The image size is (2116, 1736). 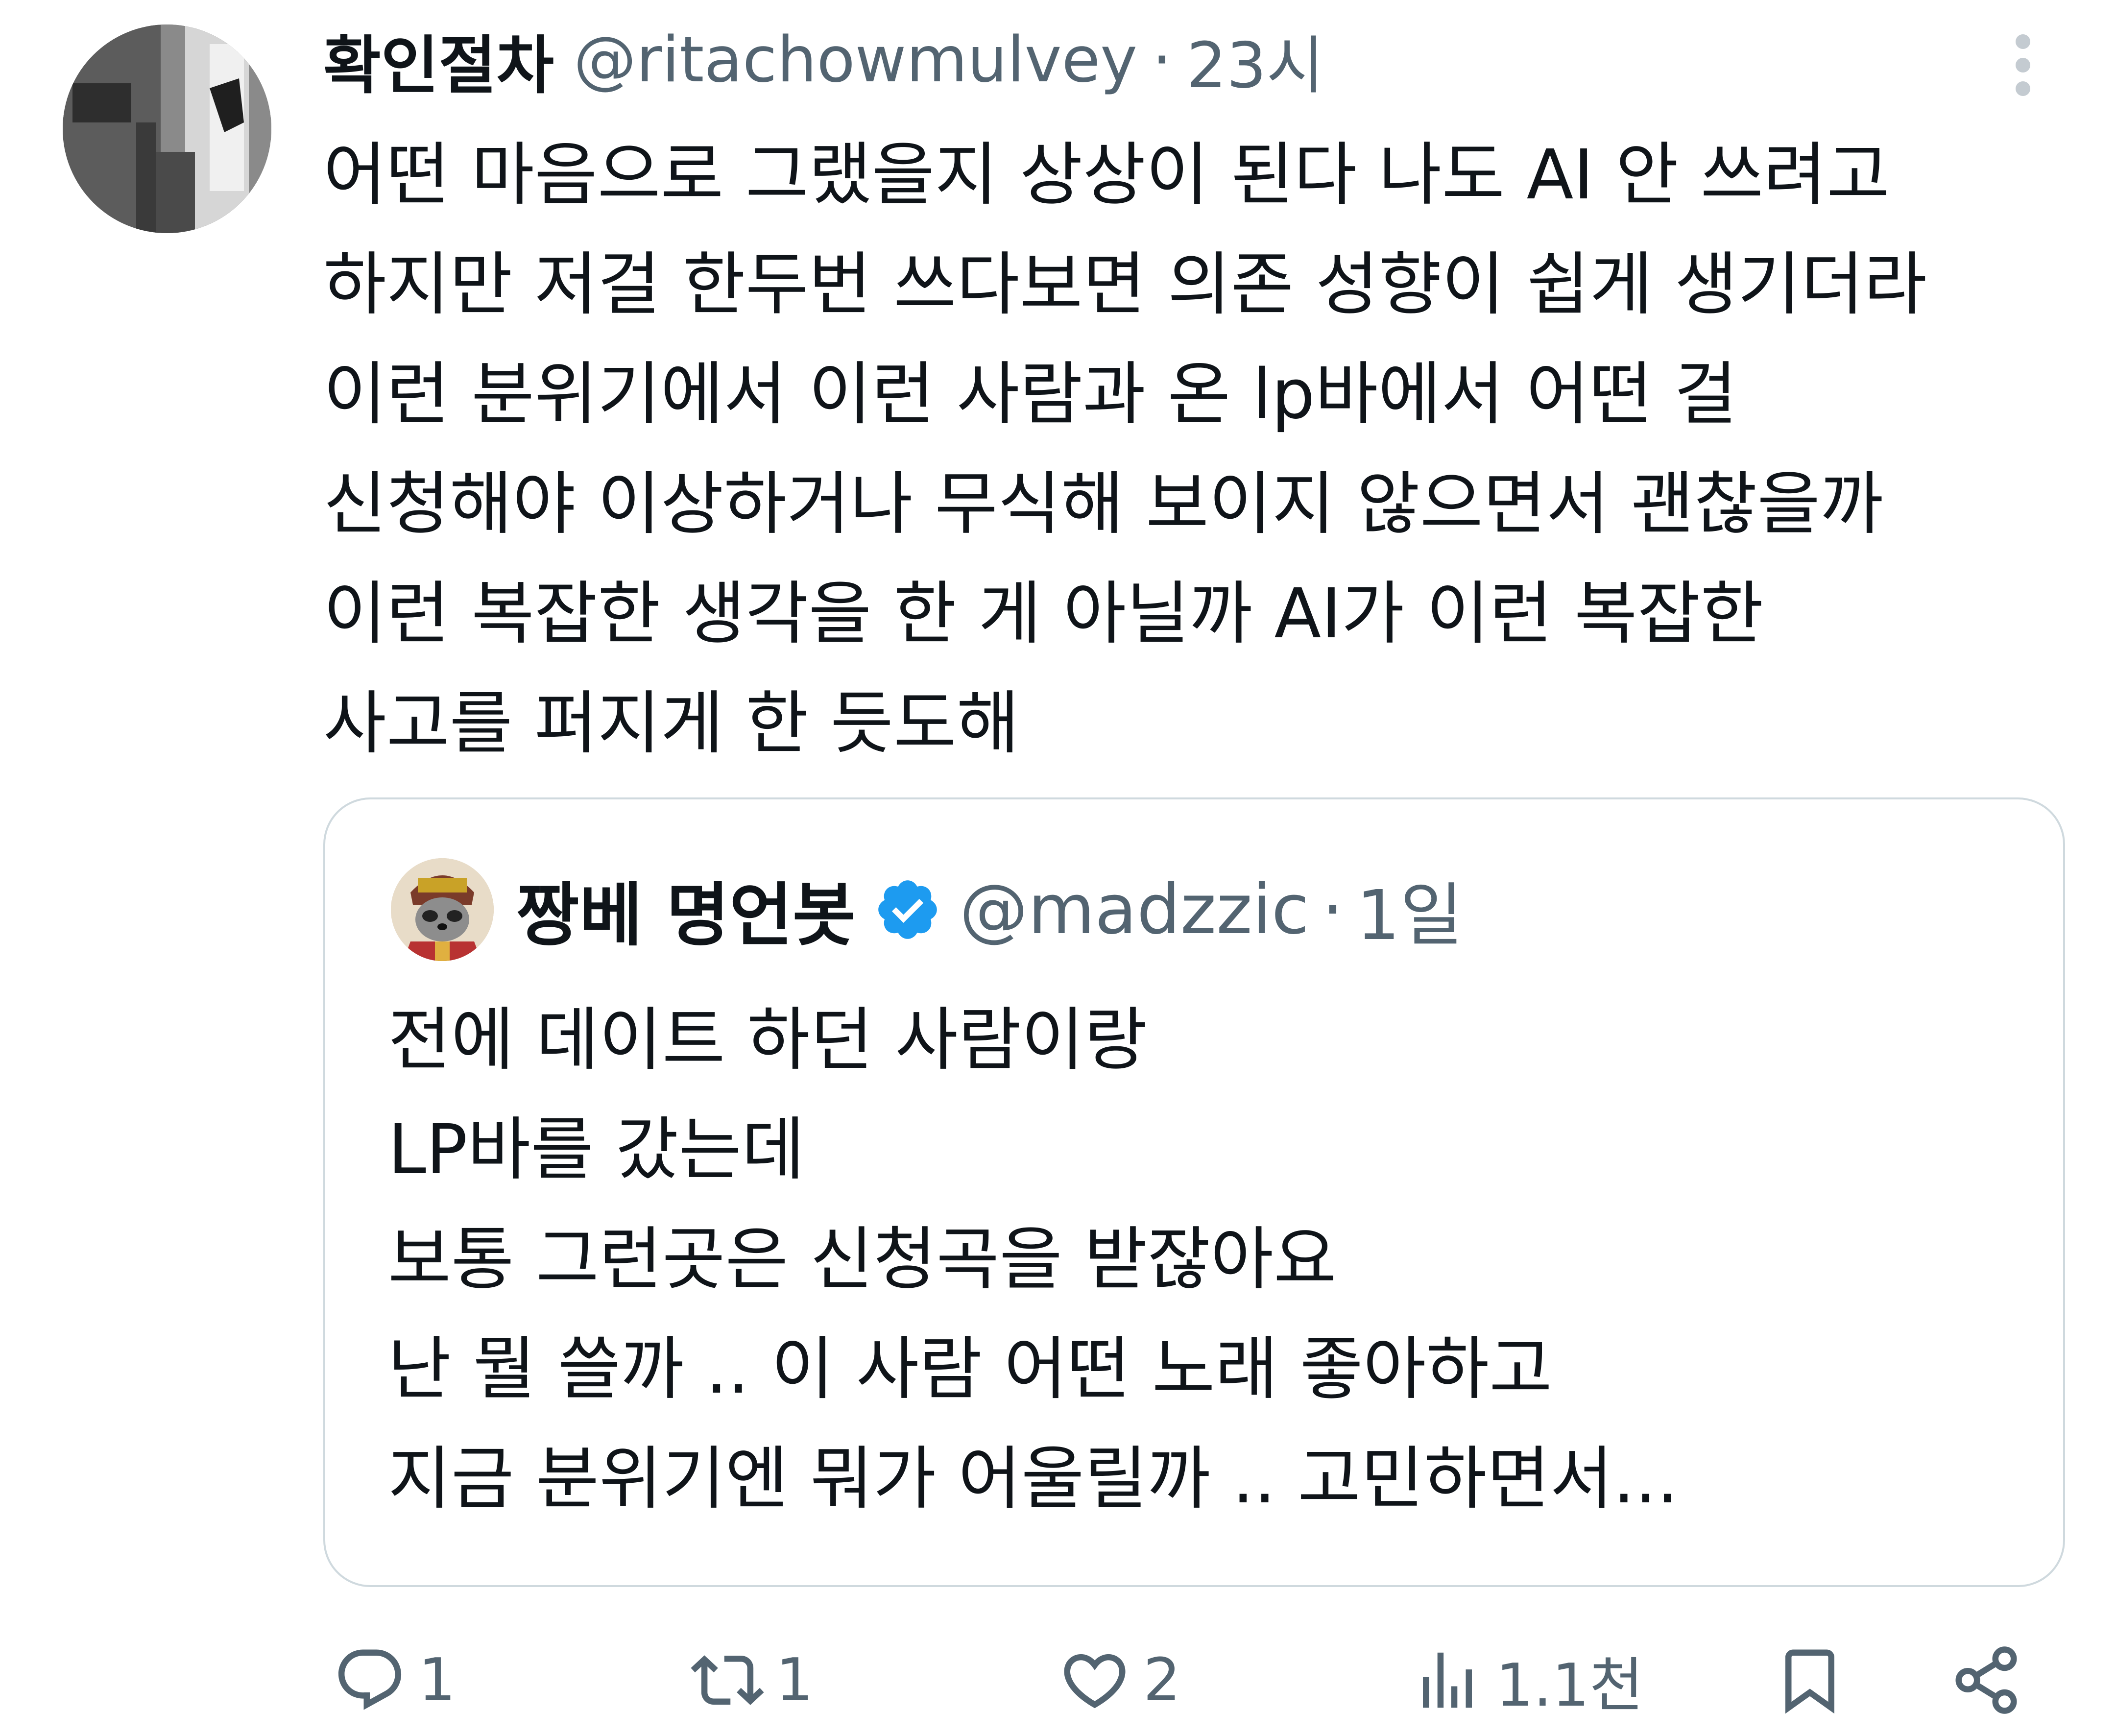 What do you see at coordinates (795, 1680) in the screenshot?
I see `retweet-count: 1` at bounding box center [795, 1680].